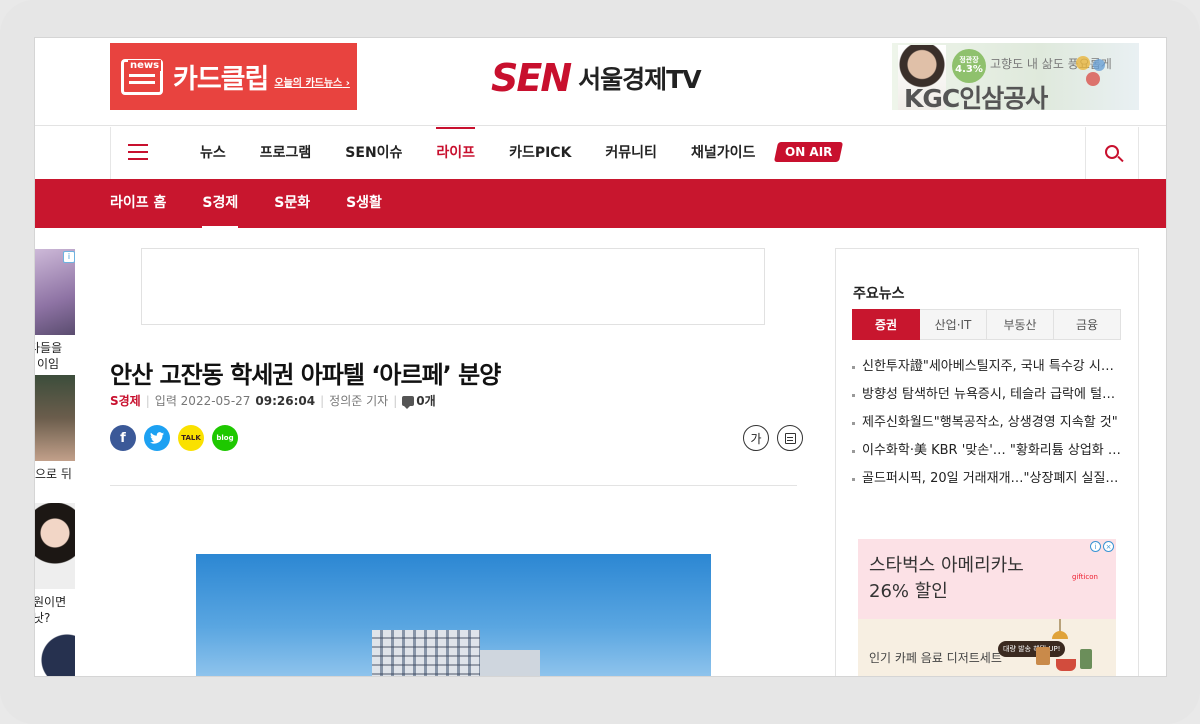 This screenshot has height=724, width=1200. Describe the element at coordinates (1020, 324) in the screenshot. I see `tab-real-estate: 부동산` at that location.